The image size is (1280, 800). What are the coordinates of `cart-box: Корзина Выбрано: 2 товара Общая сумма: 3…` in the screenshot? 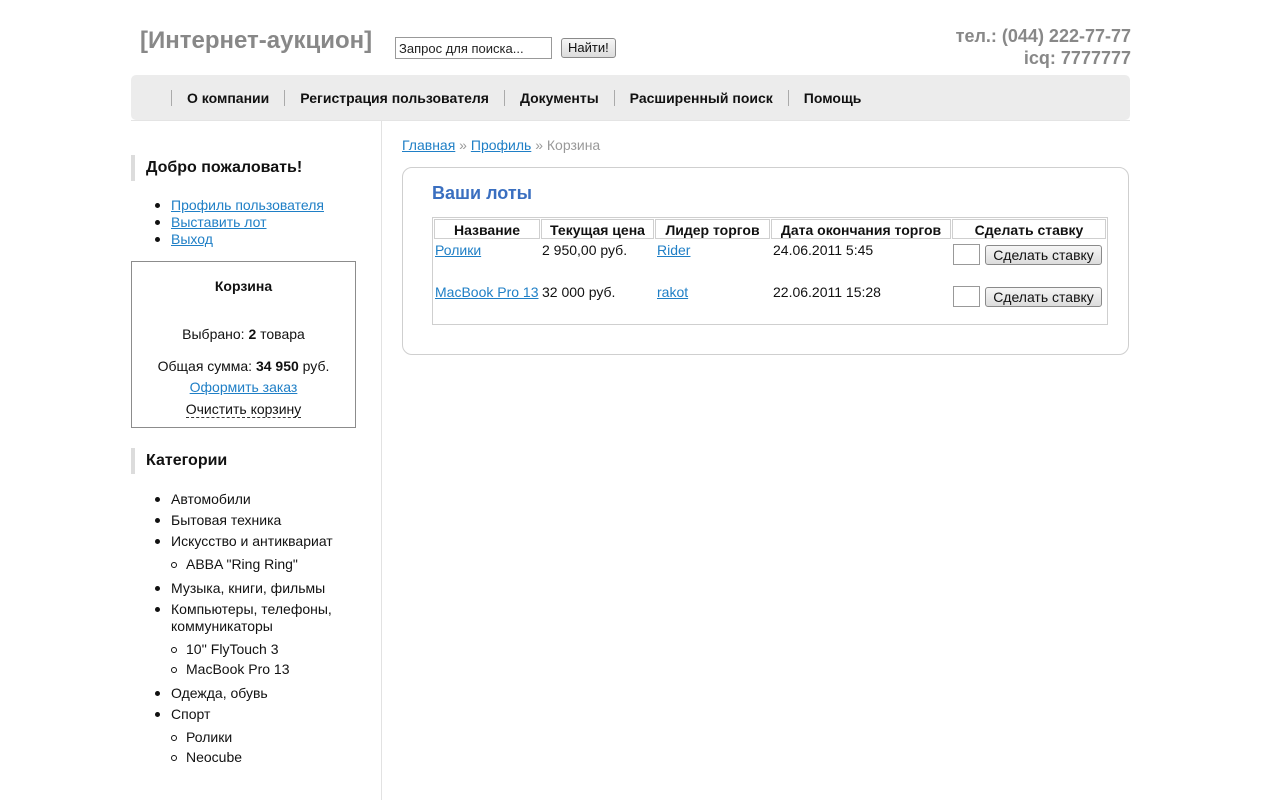 It's located at (243, 344).